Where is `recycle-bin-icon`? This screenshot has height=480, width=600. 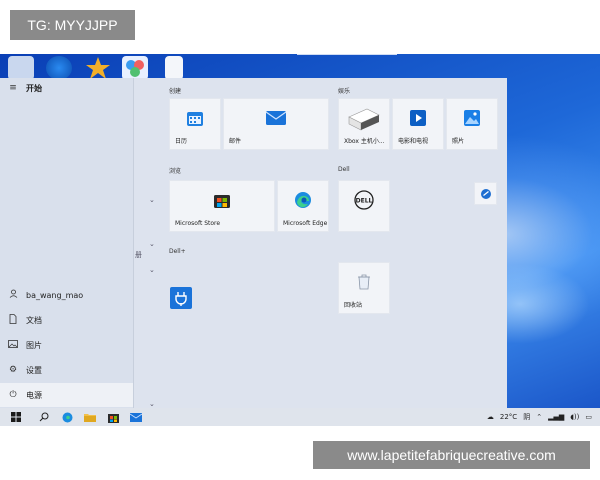 recycle-bin-icon is located at coordinates (364, 284).